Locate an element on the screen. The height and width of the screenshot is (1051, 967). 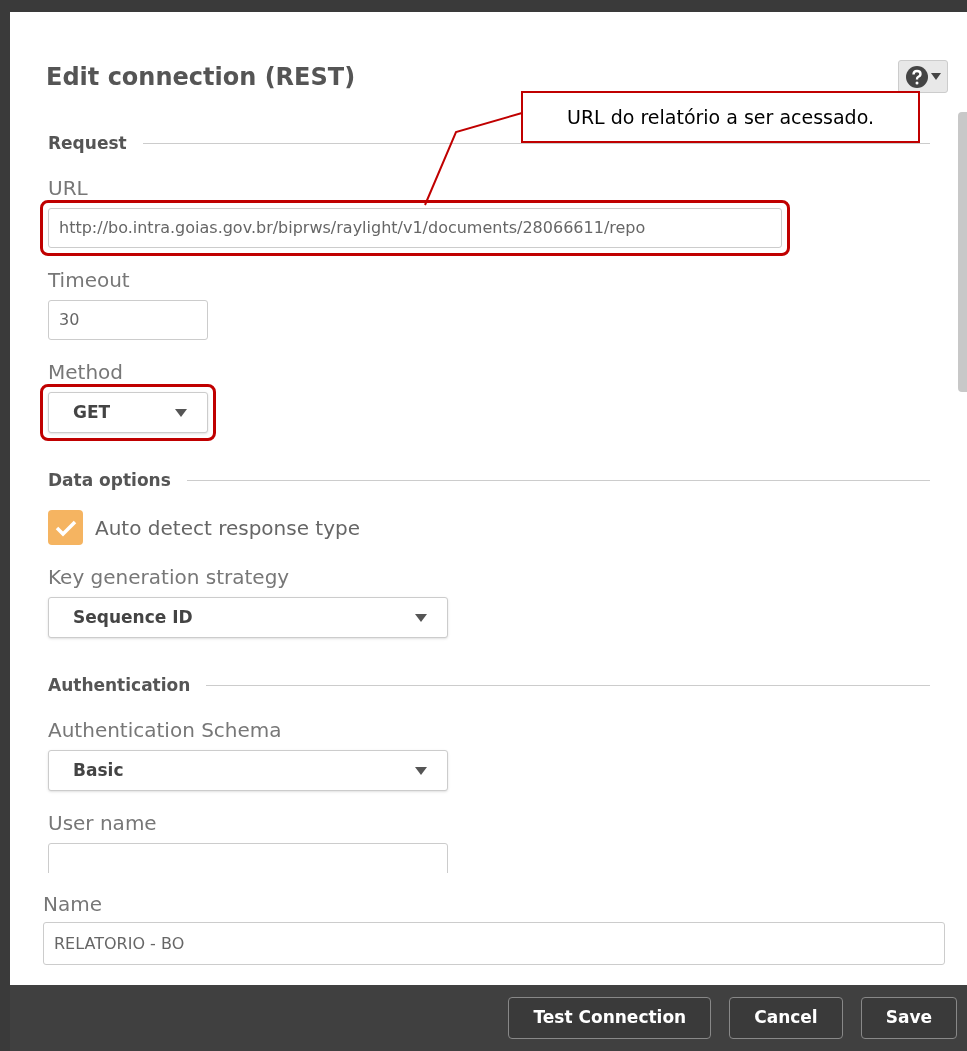
footer-button: Cancel is located at coordinates (786, 1018).